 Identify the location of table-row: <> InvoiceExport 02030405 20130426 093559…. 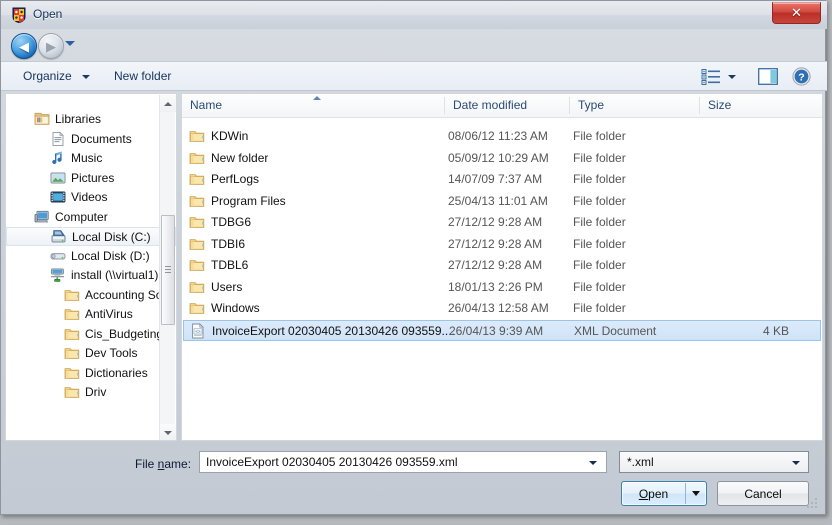
(502, 330).